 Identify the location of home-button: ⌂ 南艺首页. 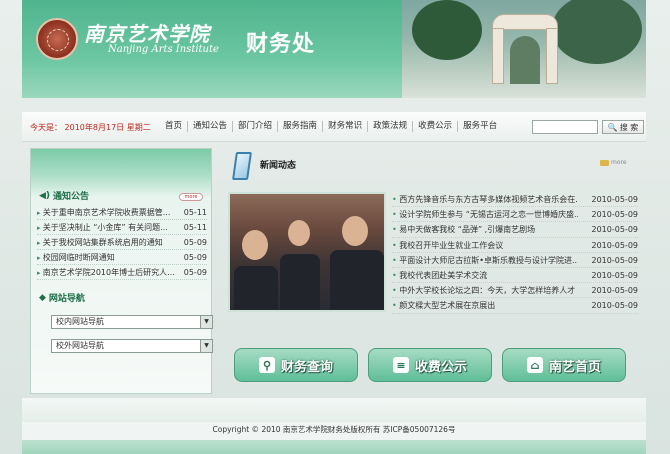
(564, 365).